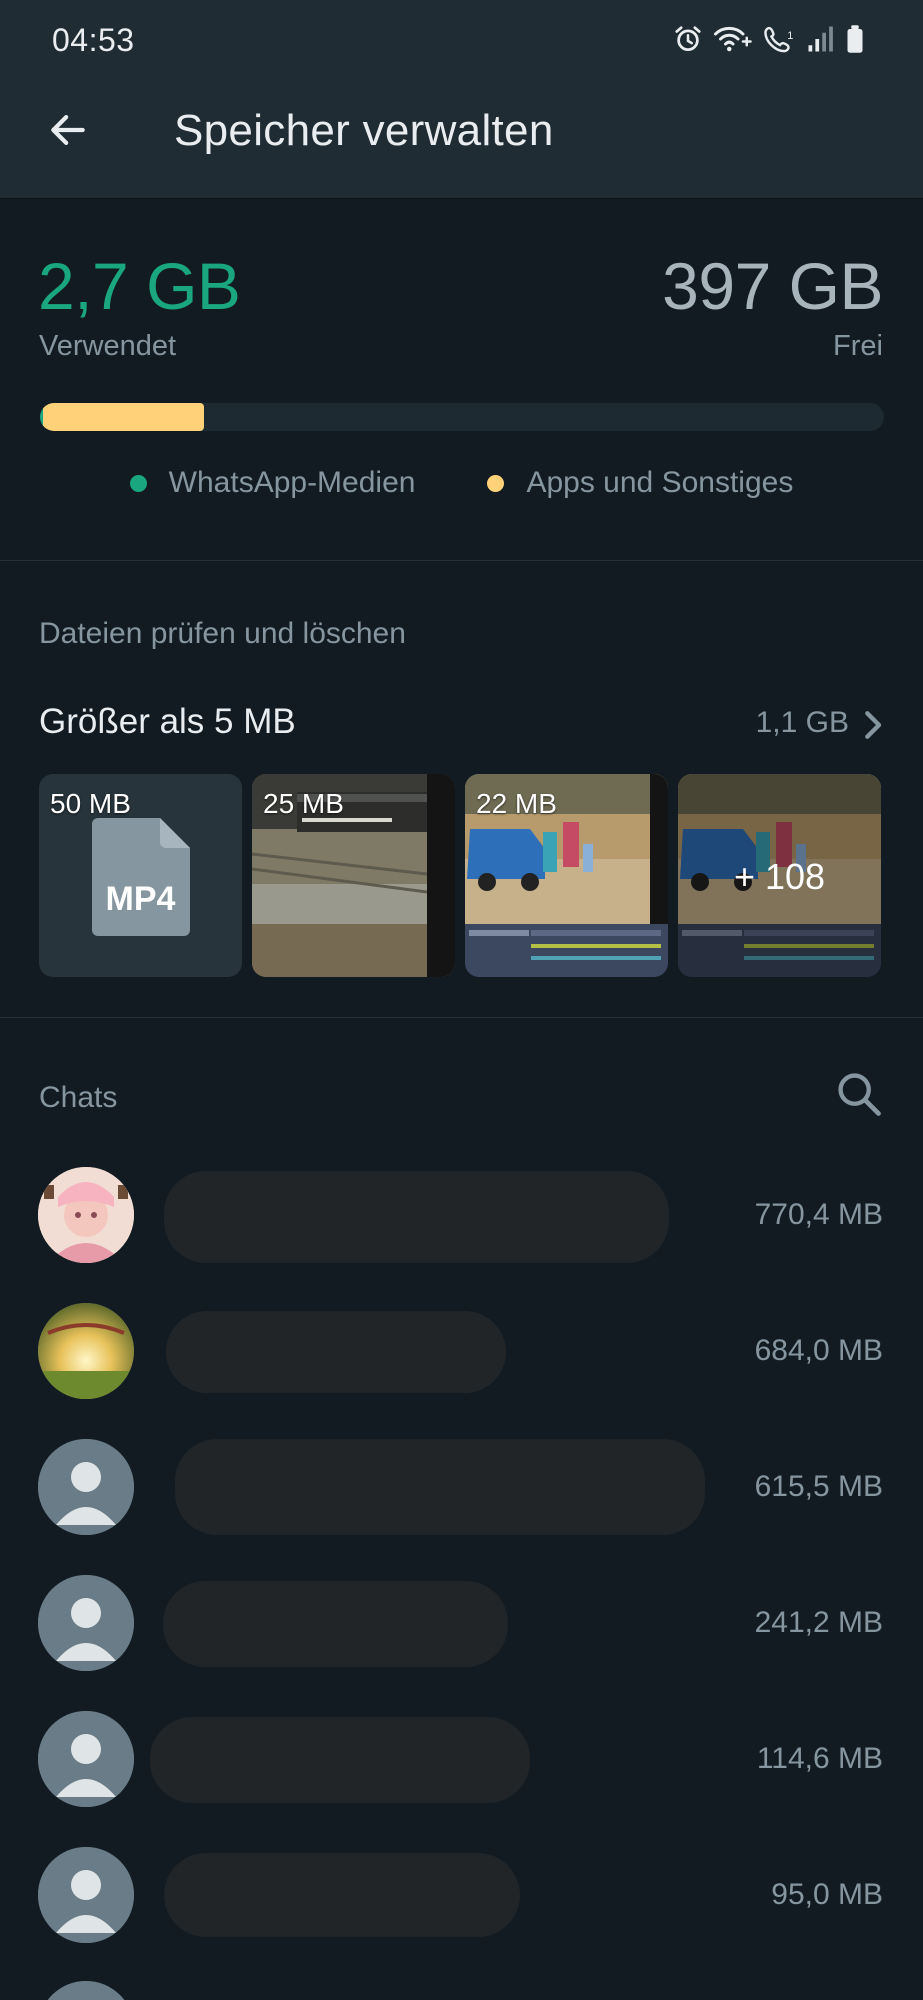  Describe the element at coordinates (802, 722) in the screenshot. I see `larger-than-5mb-size: 1,1 GB` at that location.